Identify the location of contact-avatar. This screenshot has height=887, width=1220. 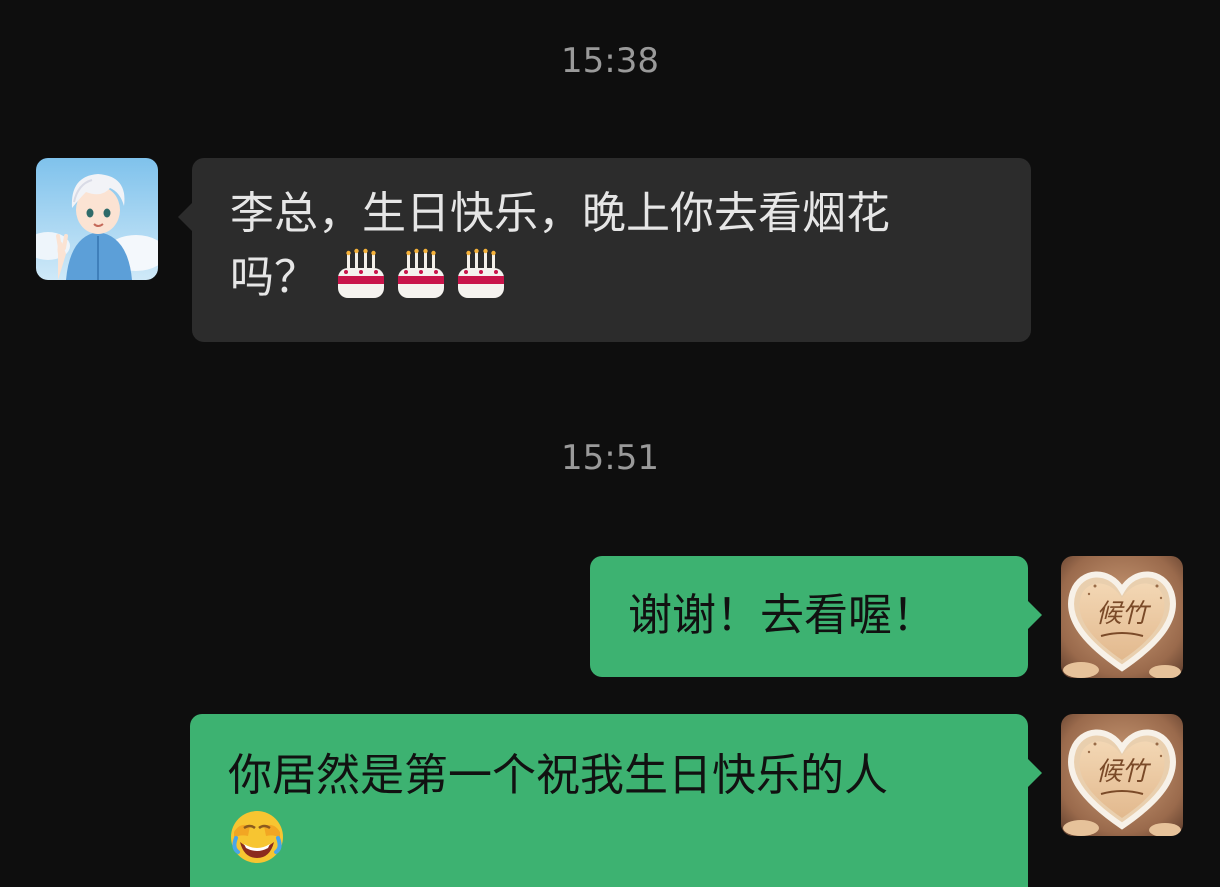
(97, 219).